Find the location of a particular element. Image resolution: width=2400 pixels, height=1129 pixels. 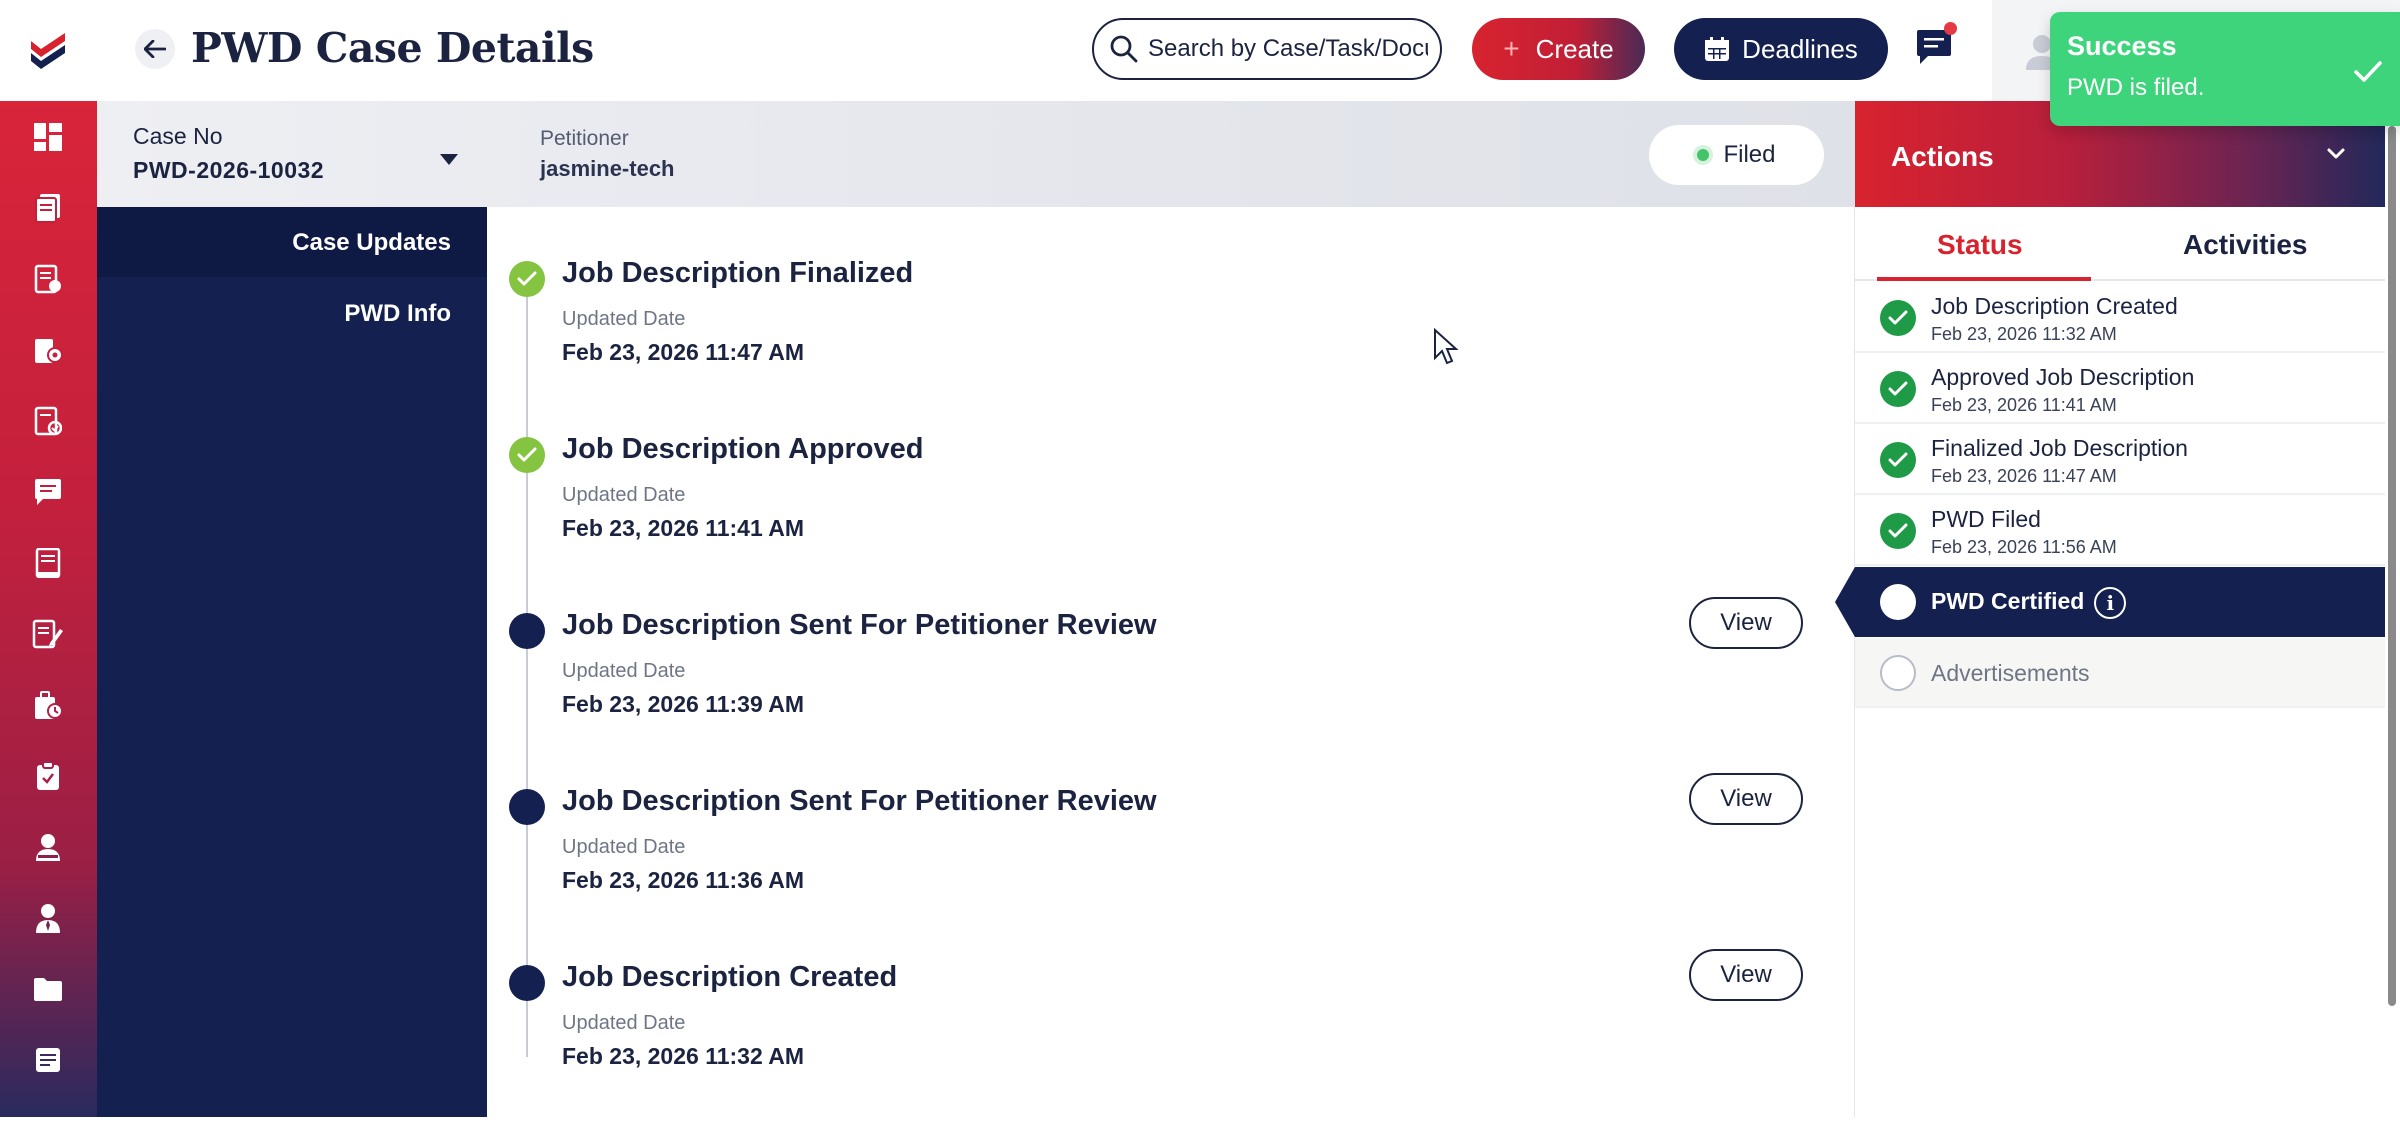

timeline-item-title: Job Description Created is located at coordinates (730, 977).